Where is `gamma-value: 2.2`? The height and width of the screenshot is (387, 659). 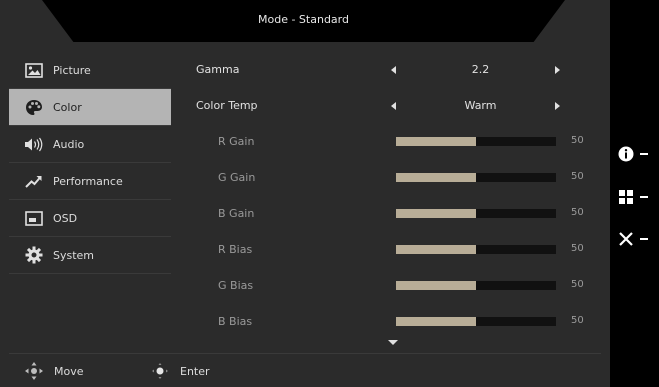 gamma-value: 2.2 is located at coordinates (480, 69).